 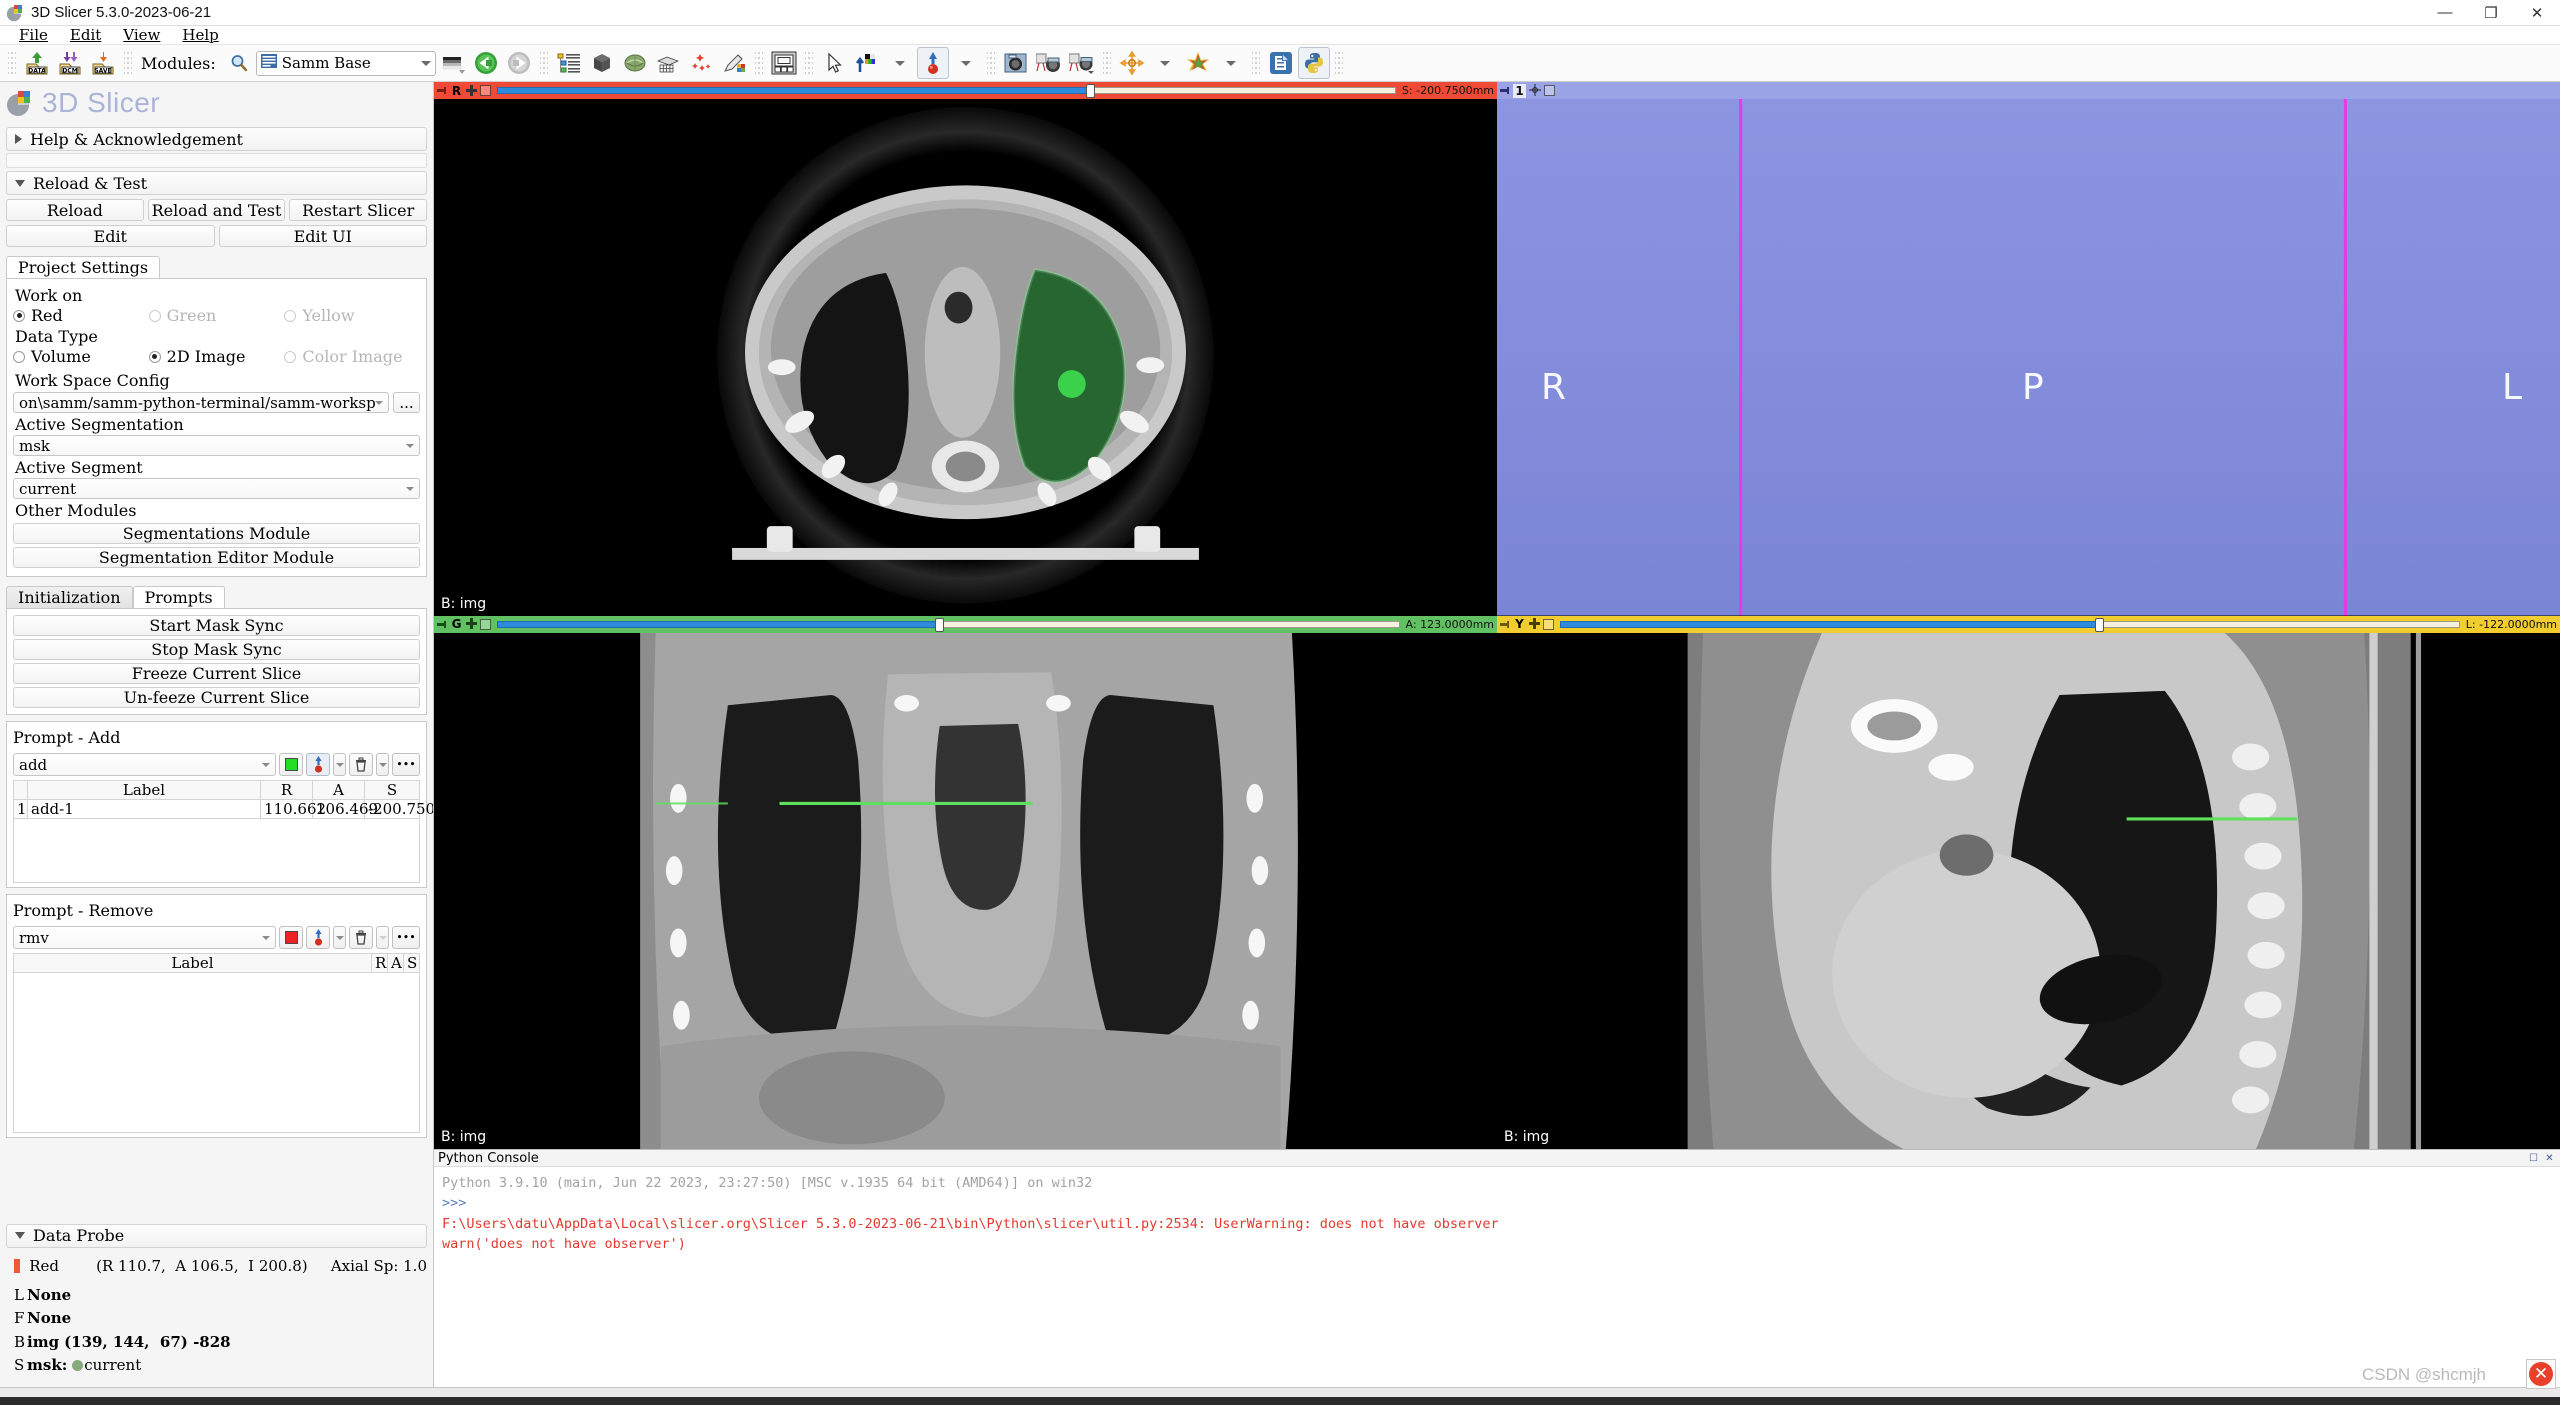 What do you see at coordinates (216, 625) in the screenshot?
I see `start-mask-sync-button: Start Mask Sync` at bounding box center [216, 625].